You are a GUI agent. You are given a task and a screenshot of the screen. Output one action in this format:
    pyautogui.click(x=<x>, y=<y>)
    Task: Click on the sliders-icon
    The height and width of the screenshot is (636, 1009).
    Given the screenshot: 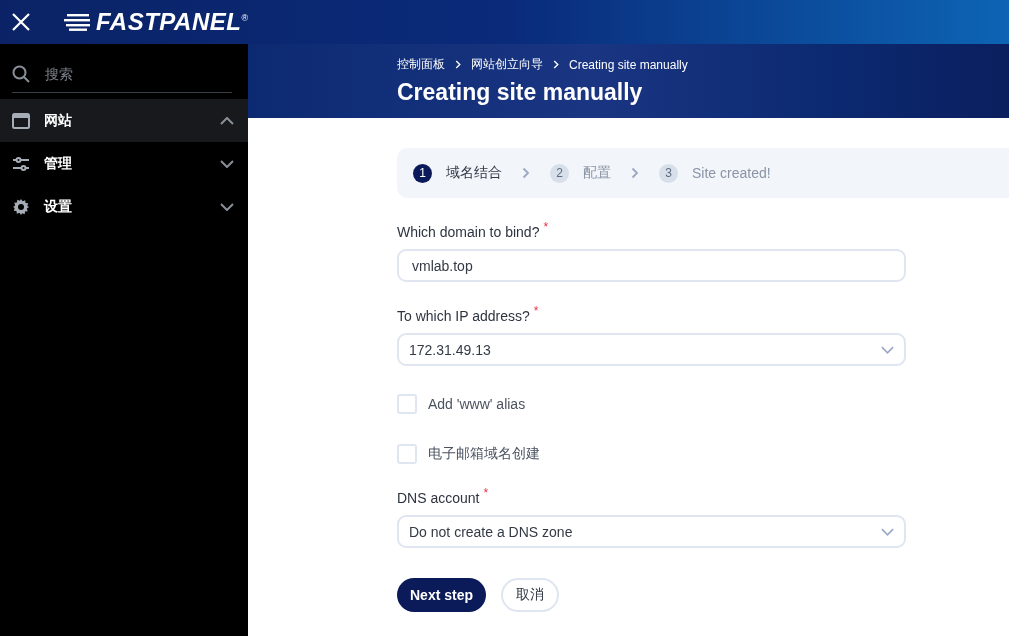 What is the action you would take?
    pyautogui.click(x=21, y=163)
    